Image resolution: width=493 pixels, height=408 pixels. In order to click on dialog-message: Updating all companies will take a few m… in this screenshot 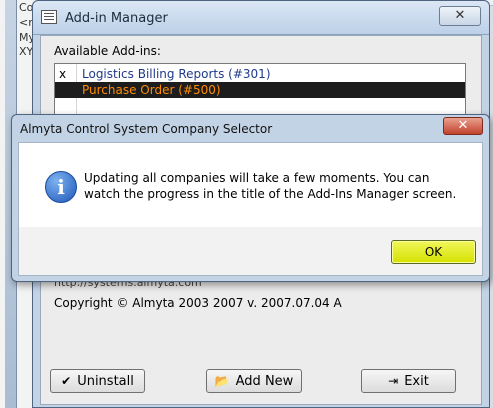, I will do `click(270, 186)`.